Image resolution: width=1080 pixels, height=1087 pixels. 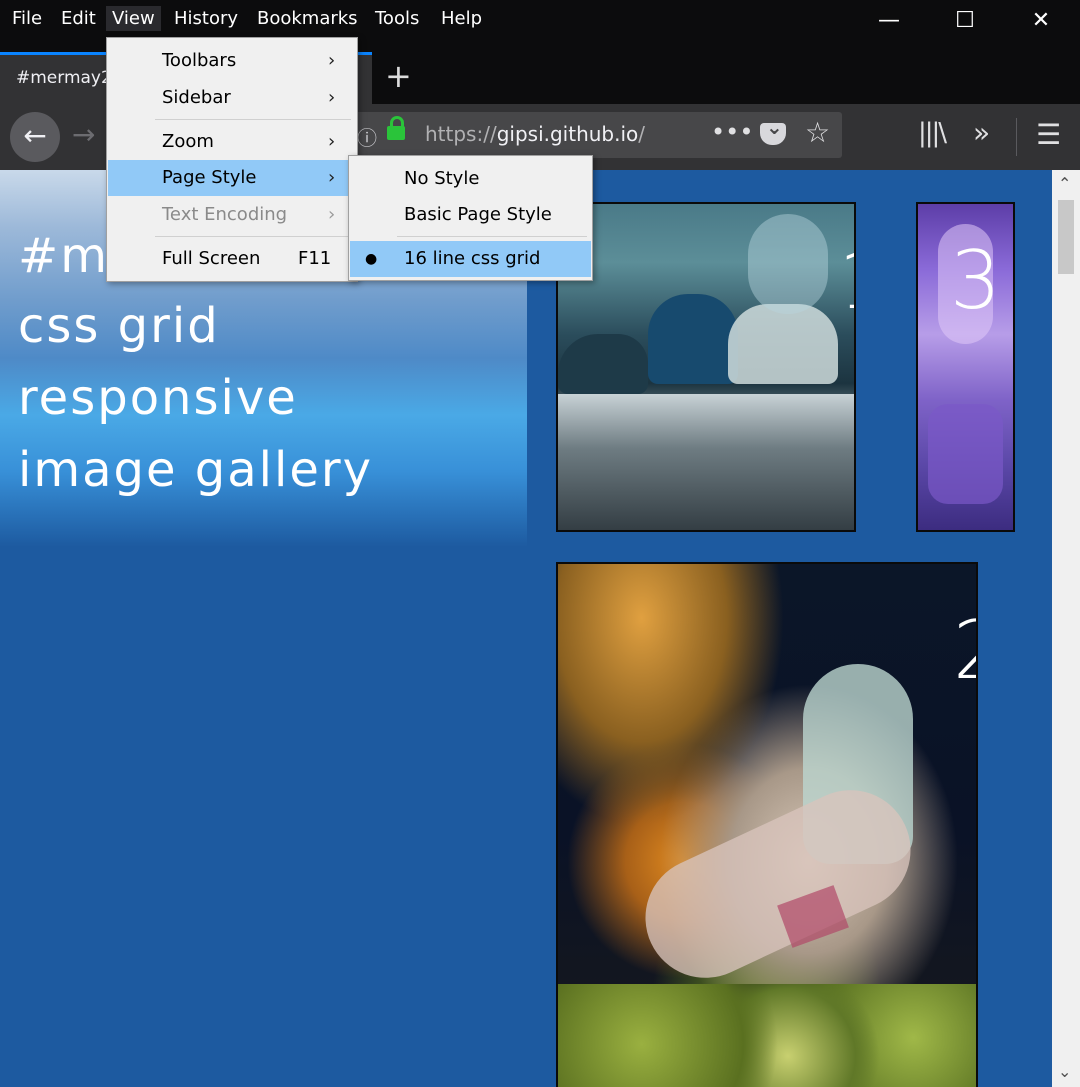 I want to click on image-number: 1, so click(x=846, y=280).